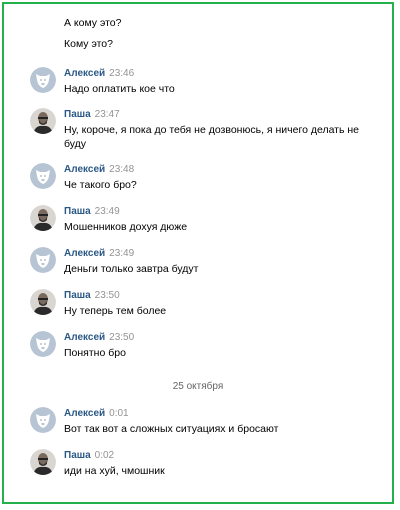  What do you see at coordinates (115, 311) in the screenshot?
I see `message-text: Ну теперь тем более` at bounding box center [115, 311].